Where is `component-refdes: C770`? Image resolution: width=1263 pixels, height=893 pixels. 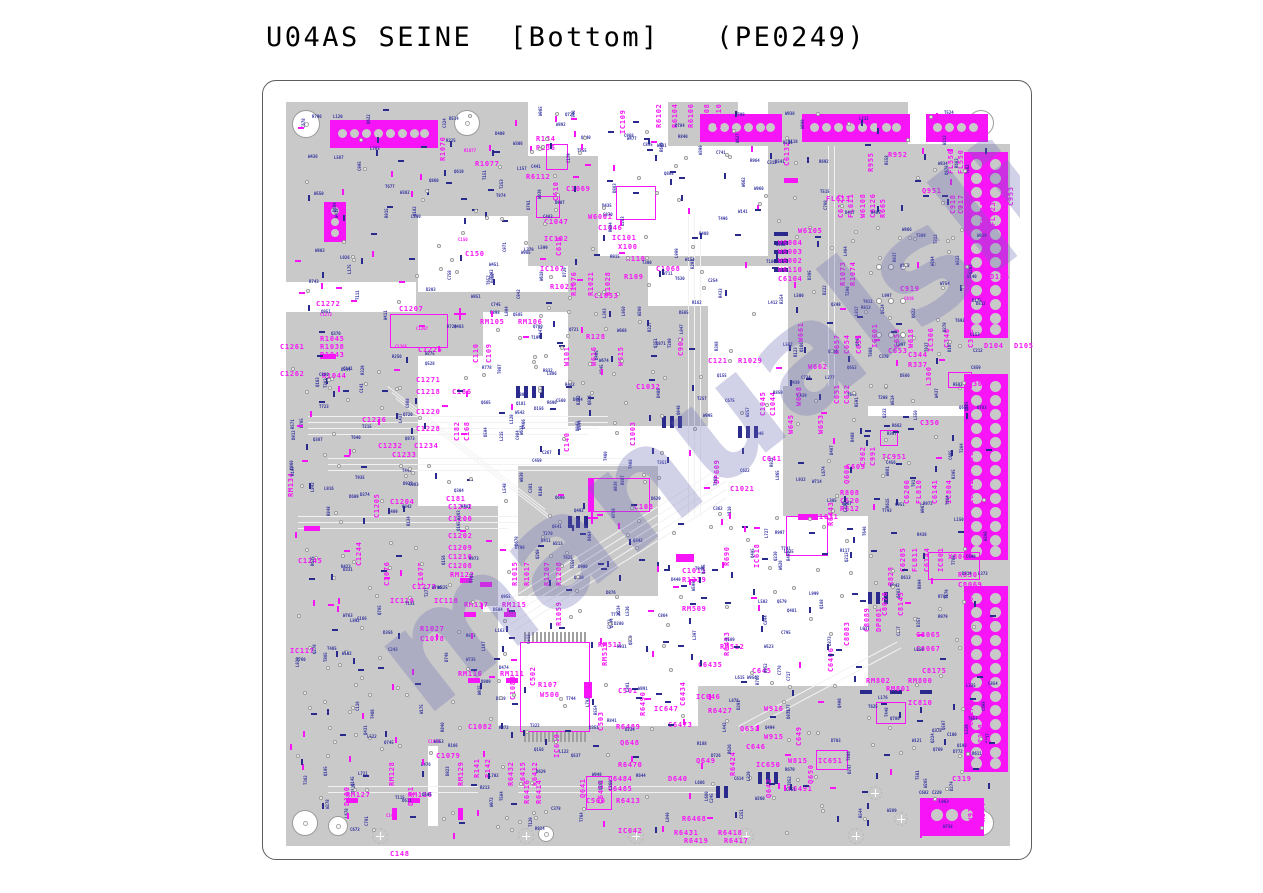 component-refdes: C770 is located at coordinates (779, 670).